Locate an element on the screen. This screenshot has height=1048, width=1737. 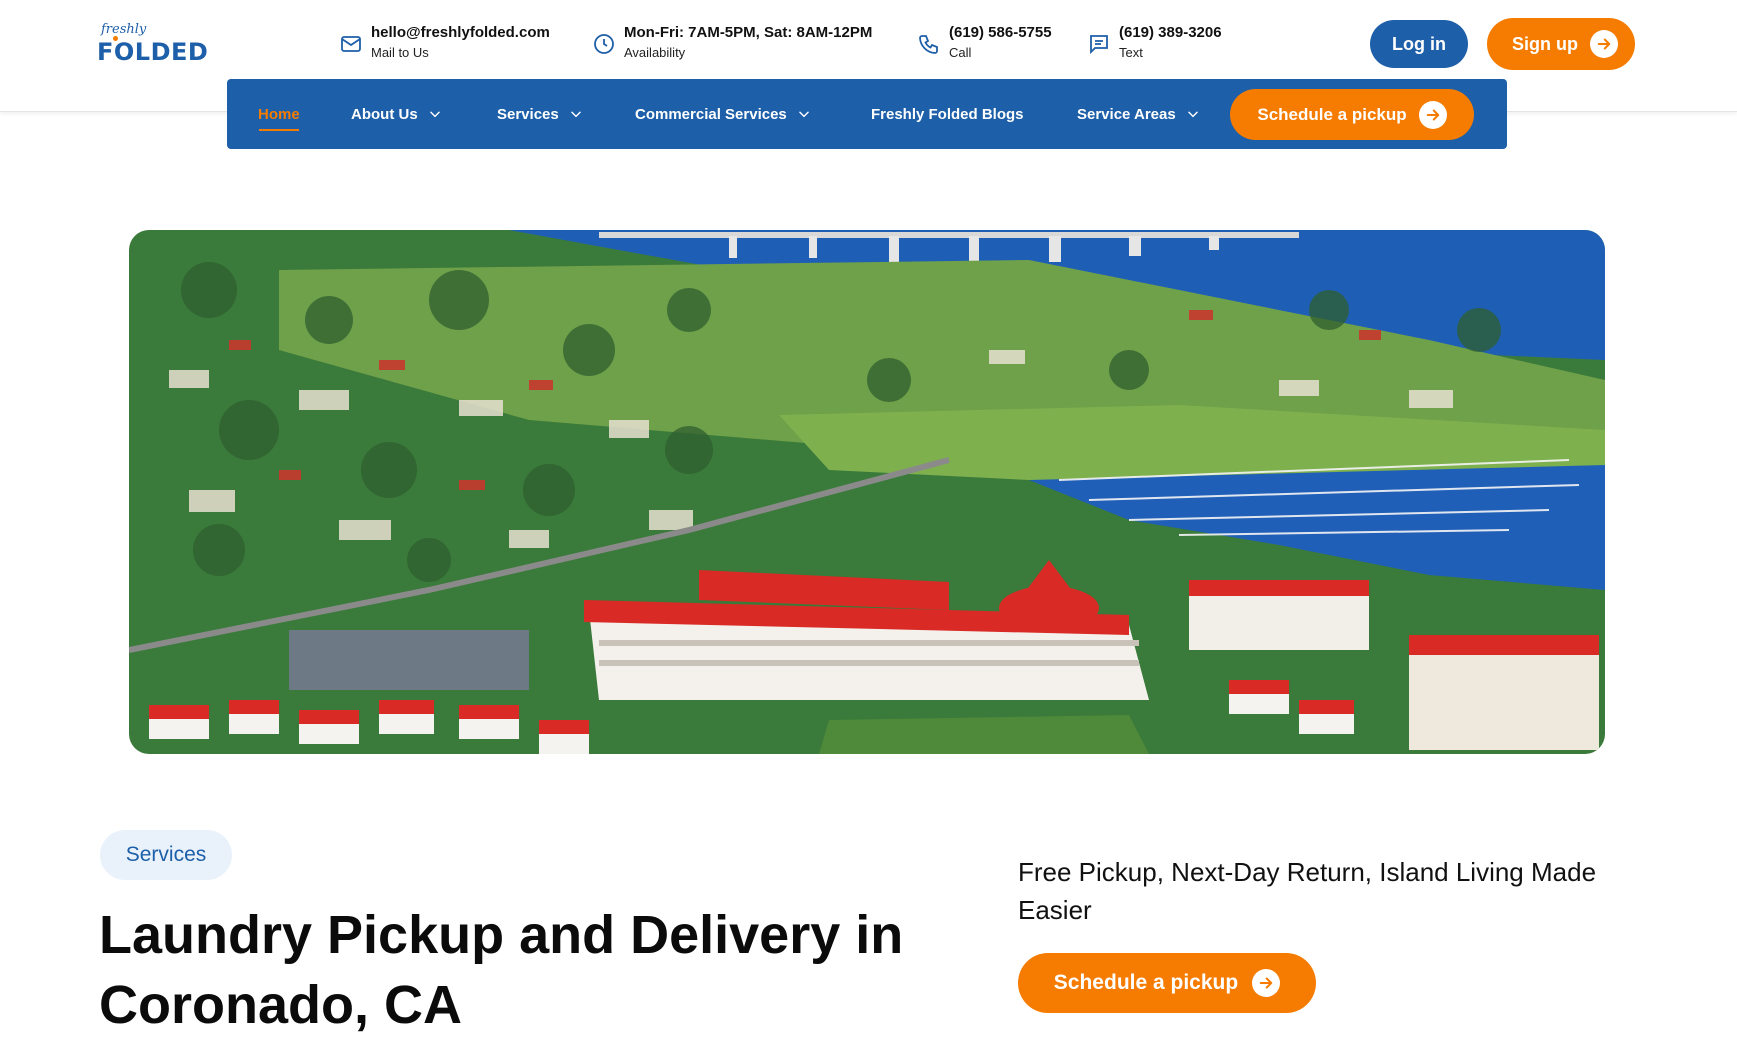
brand-logo: freshly FOLDED is located at coordinates (152, 44).